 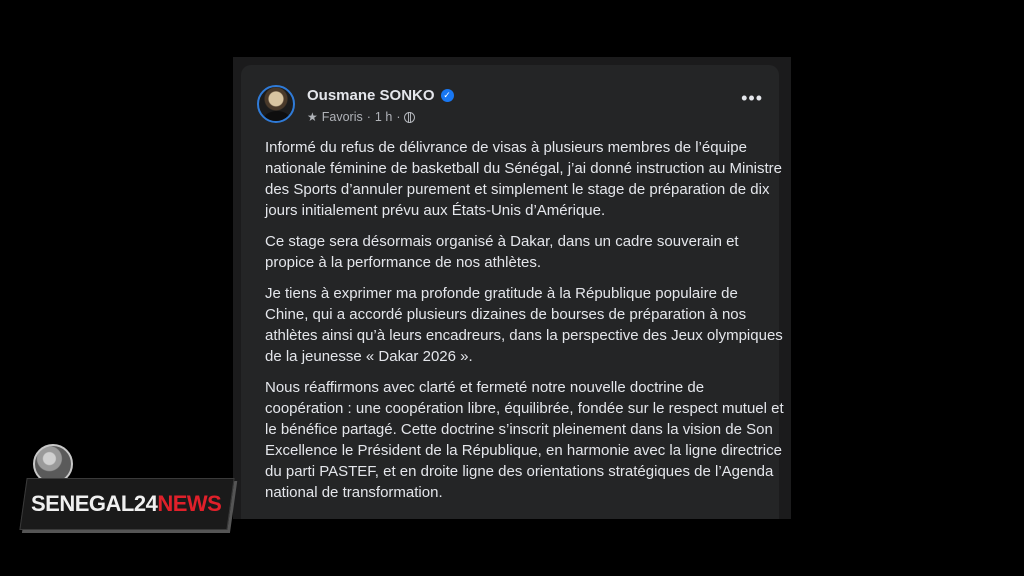 What do you see at coordinates (410, 117) in the screenshot?
I see `globe-icon` at bounding box center [410, 117].